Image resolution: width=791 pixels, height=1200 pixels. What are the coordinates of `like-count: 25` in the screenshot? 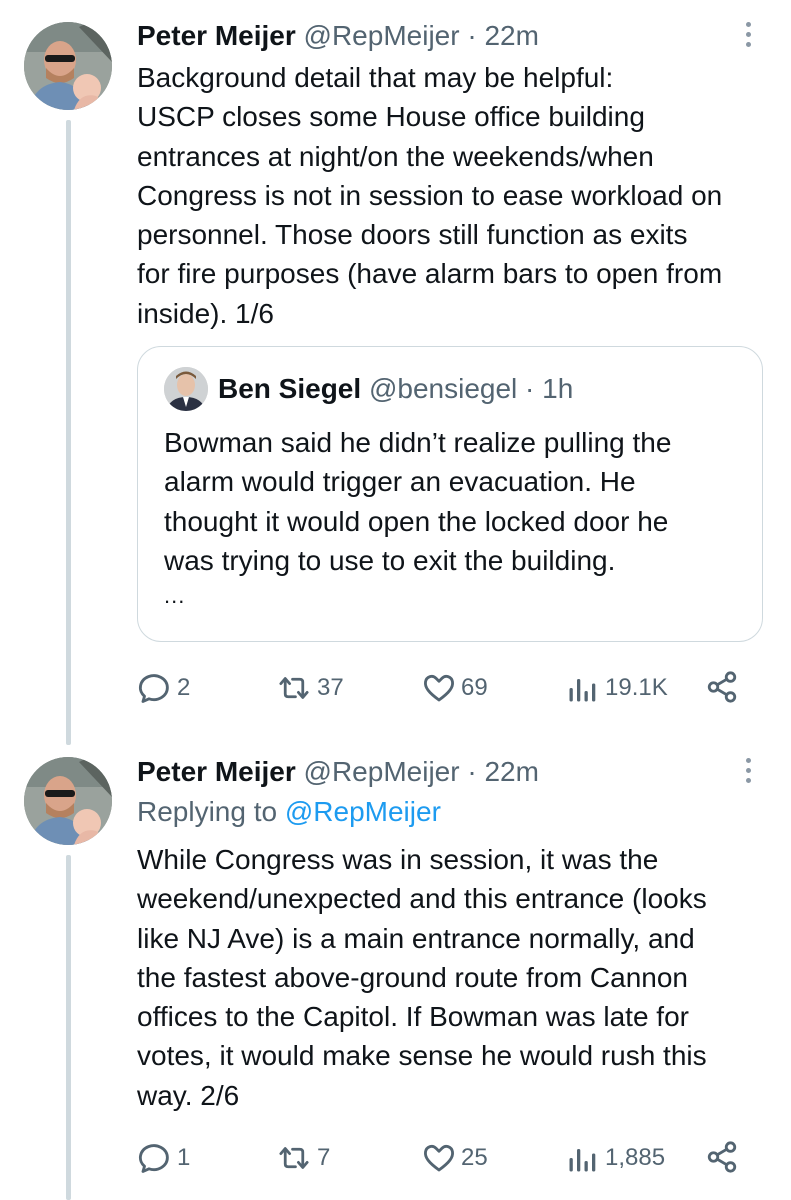 It's located at (474, 1157).